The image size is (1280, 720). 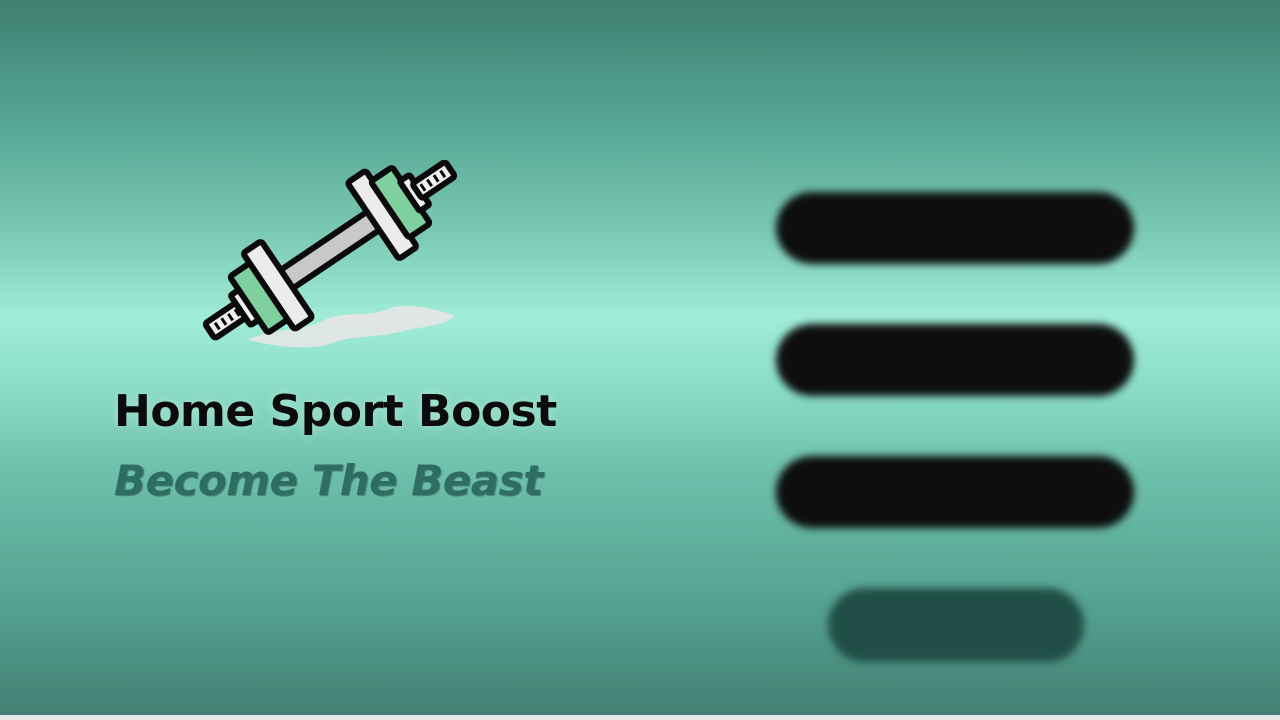 What do you see at coordinates (335, 411) in the screenshot?
I see `app-title: Home Sport Boost` at bounding box center [335, 411].